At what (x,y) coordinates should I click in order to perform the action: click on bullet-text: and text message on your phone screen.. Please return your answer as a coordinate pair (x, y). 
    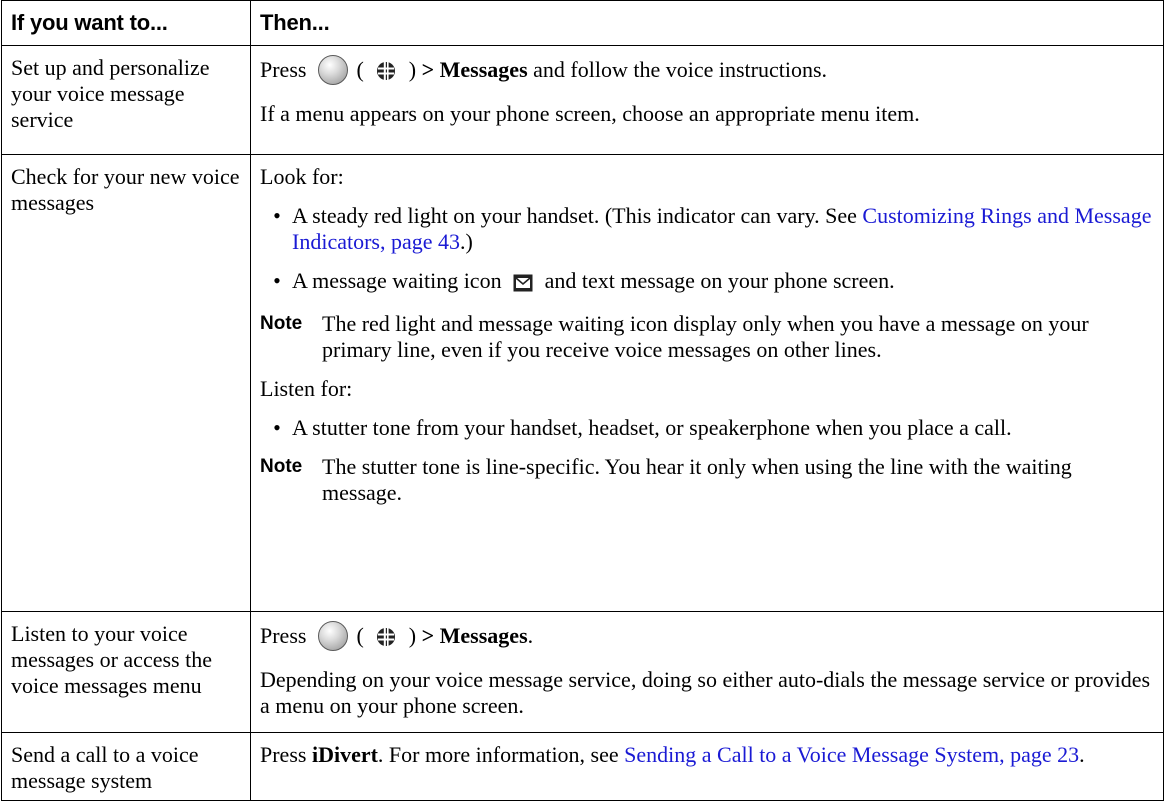
    Looking at the image, I should click on (719, 280).